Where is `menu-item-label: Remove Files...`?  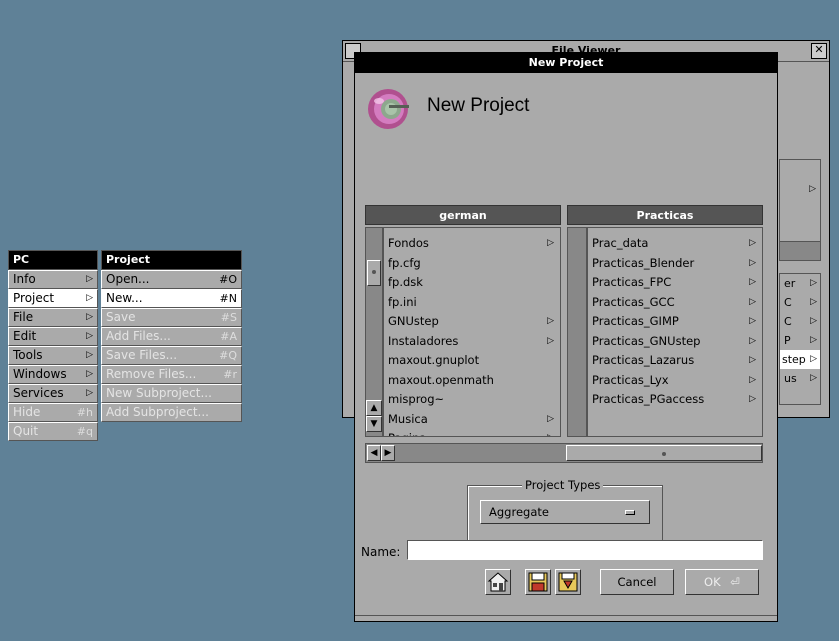
menu-item-label: Remove Files... is located at coordinates (151, 374).